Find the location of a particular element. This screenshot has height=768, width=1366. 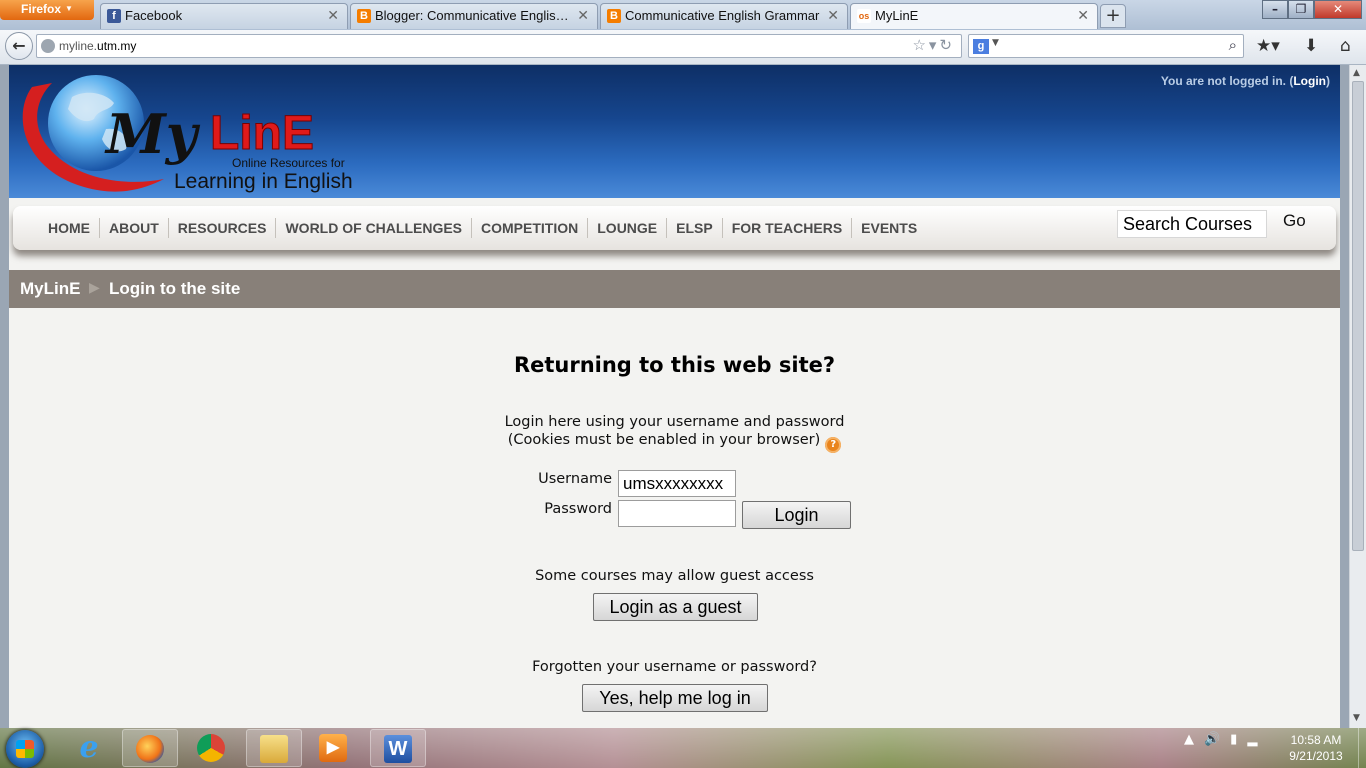

chrome-icon is located at coordinates (211, 748).